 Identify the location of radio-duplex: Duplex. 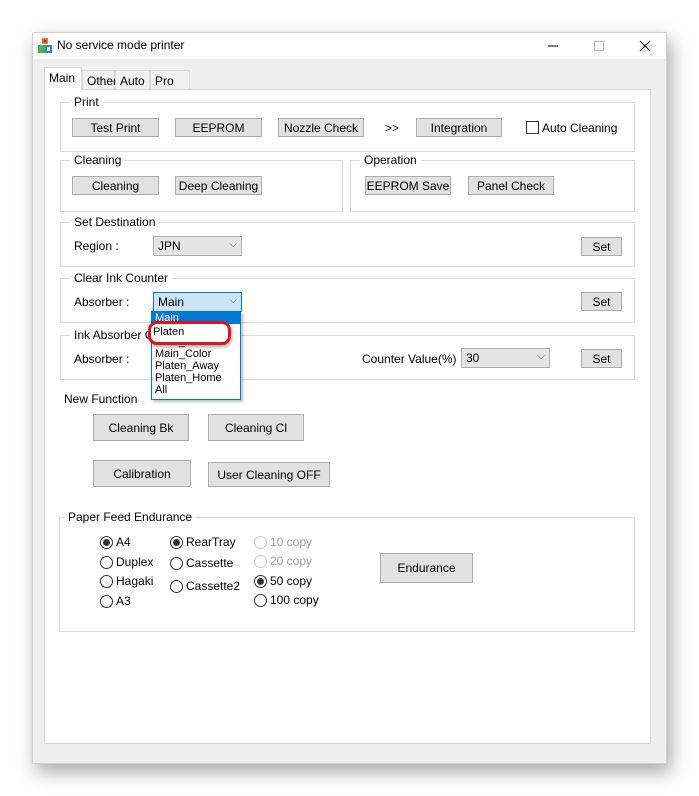
(126, 562).